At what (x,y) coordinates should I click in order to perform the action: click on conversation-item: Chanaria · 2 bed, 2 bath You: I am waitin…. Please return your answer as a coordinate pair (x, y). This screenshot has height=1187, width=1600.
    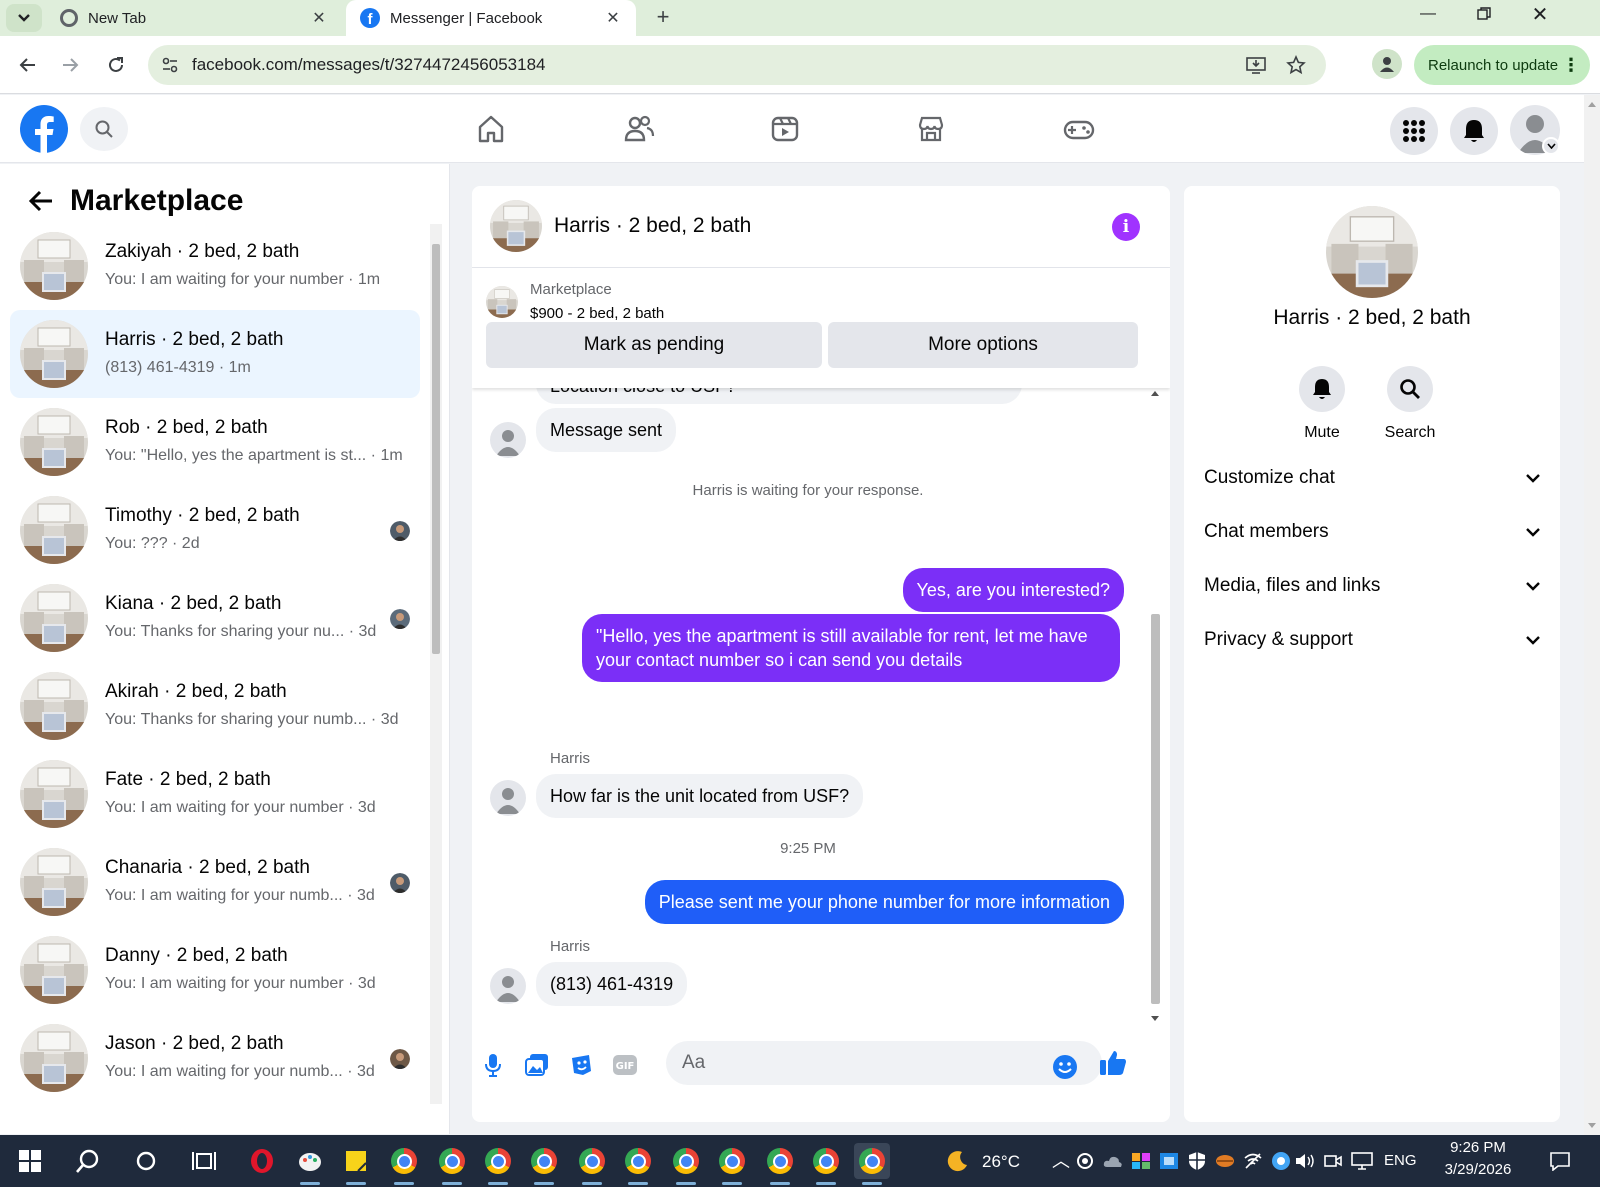
    Looking at the image, I should click on (215, 882).